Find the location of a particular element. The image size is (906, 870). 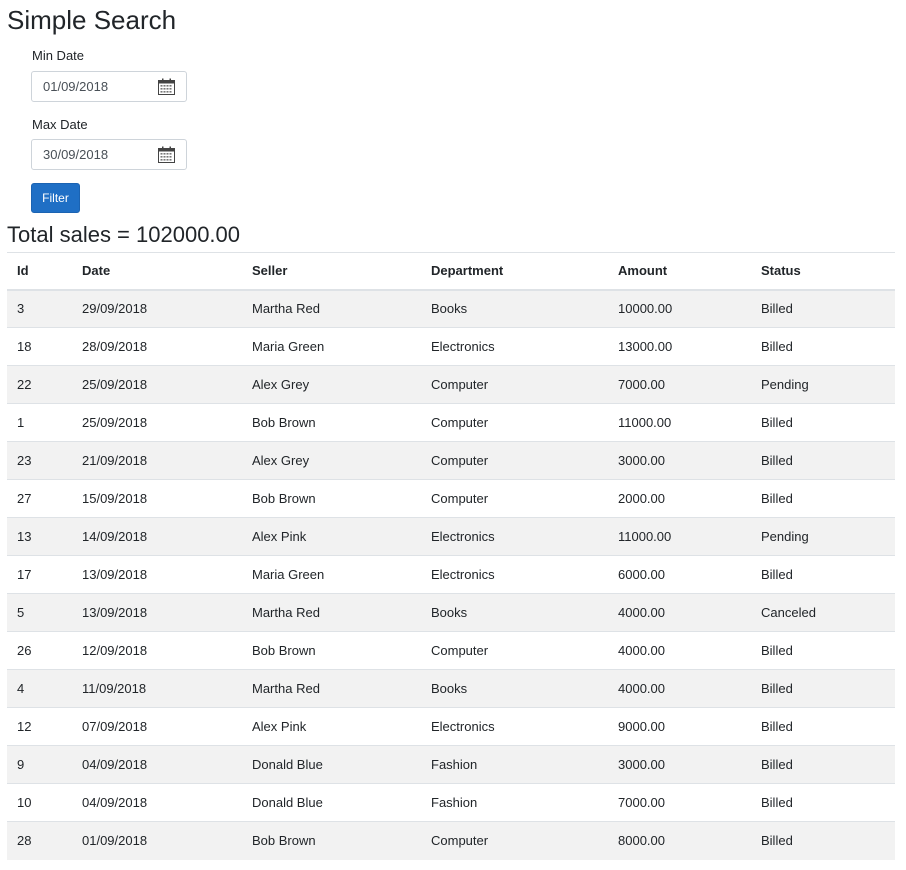

min-date-input: 01/09/2018 is located at coordinates (109, 86).